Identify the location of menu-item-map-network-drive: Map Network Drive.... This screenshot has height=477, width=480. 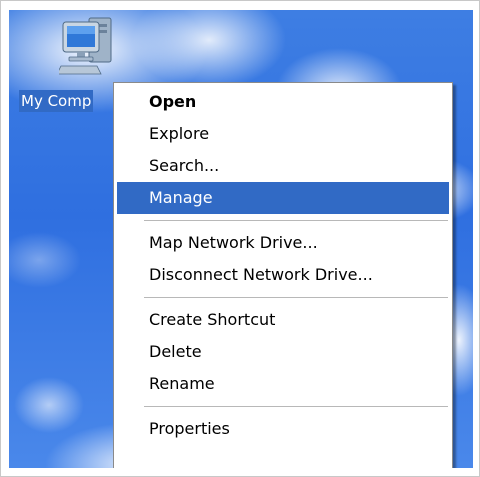
(283, 243).